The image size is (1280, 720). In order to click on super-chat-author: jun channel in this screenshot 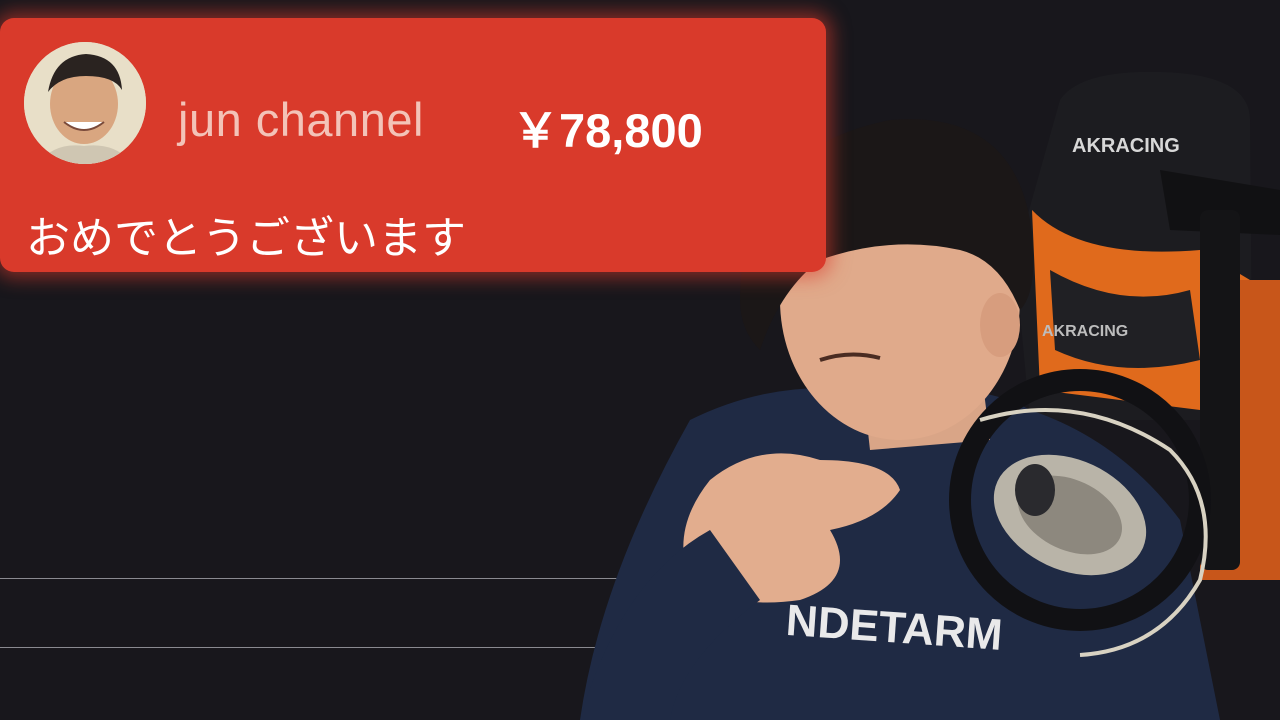, I will do `click(301, 119)`.